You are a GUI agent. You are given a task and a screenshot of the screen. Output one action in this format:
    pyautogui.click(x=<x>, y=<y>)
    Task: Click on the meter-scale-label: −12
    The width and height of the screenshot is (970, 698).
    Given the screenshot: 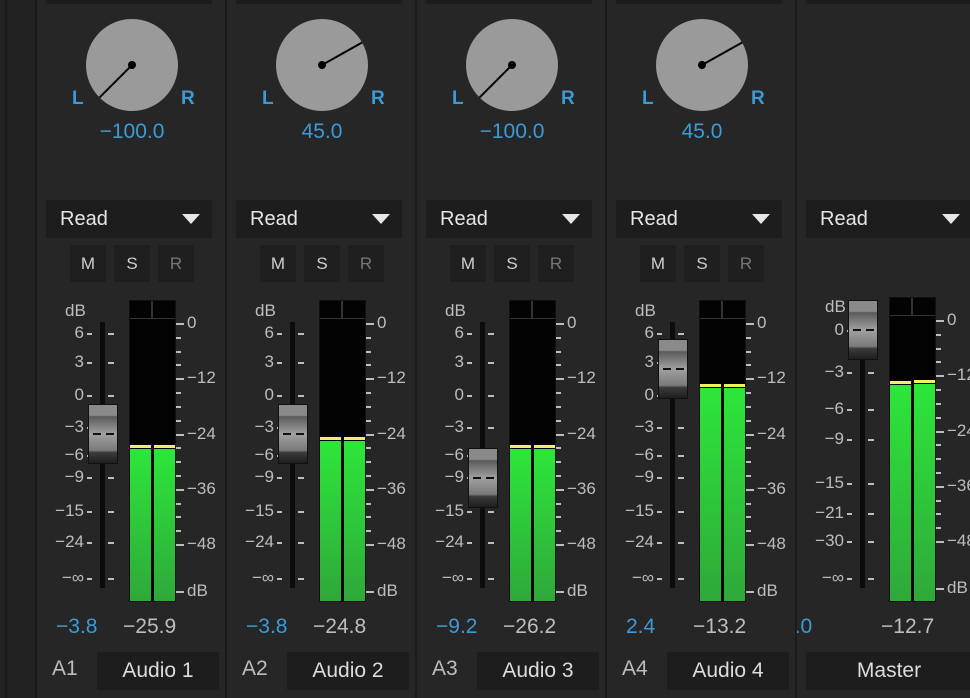 What is the action you would take?
    pyautogui.click(x=581, y=378)
    